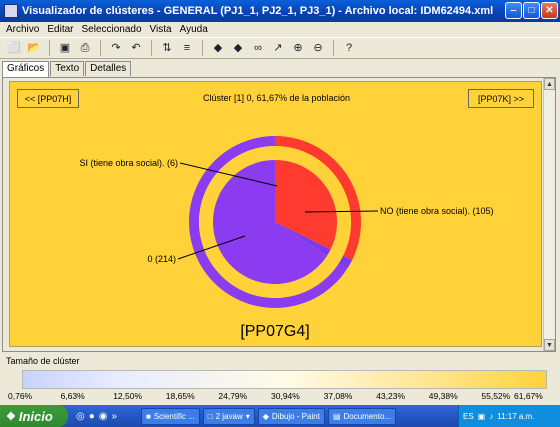  I want to click on cluster-size-tick: 37,08%, so click(338, 396).